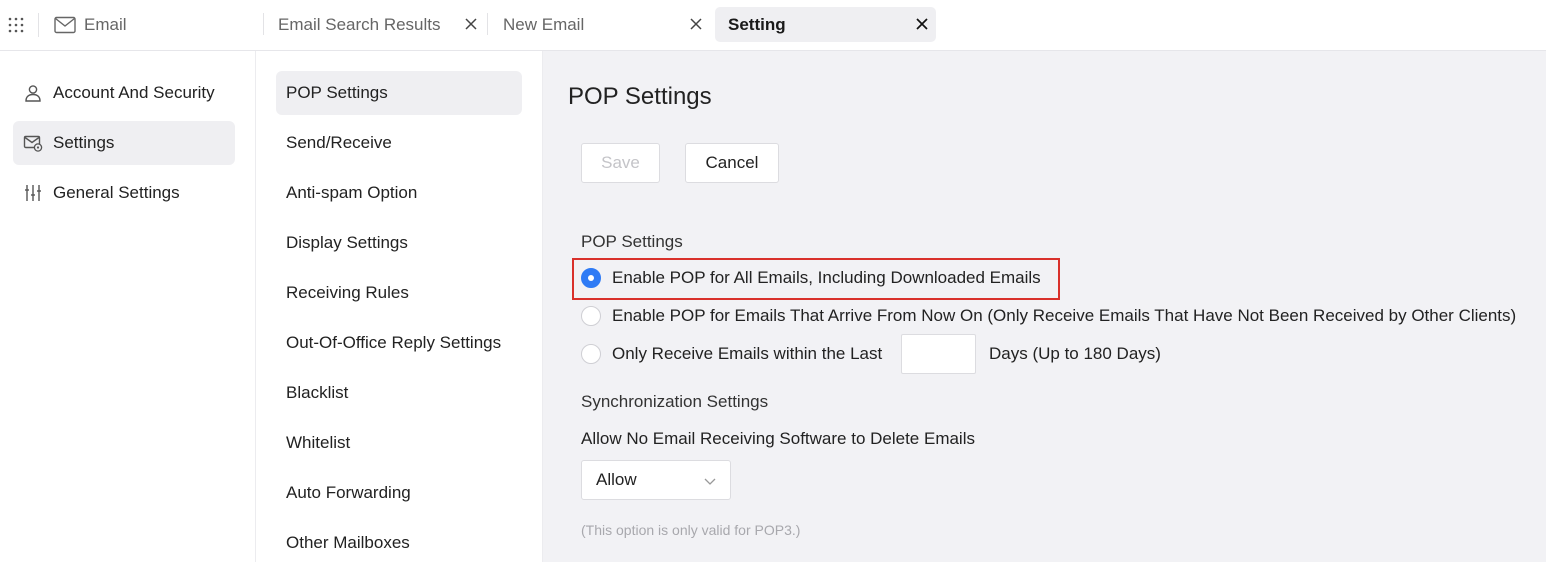  I want to click on pop-section-label: POP Settings, so click(632, 241).